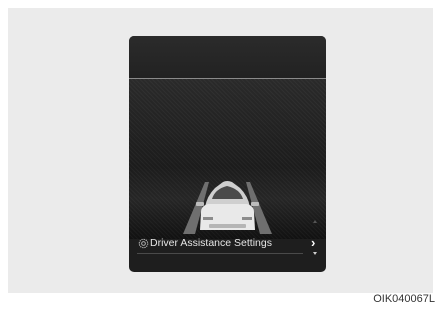 The height and width of the screenshot is (309, 441). Describe the element at coordinates (315, 253) in the screenshot. I see `scroll-down-icon` at that location.